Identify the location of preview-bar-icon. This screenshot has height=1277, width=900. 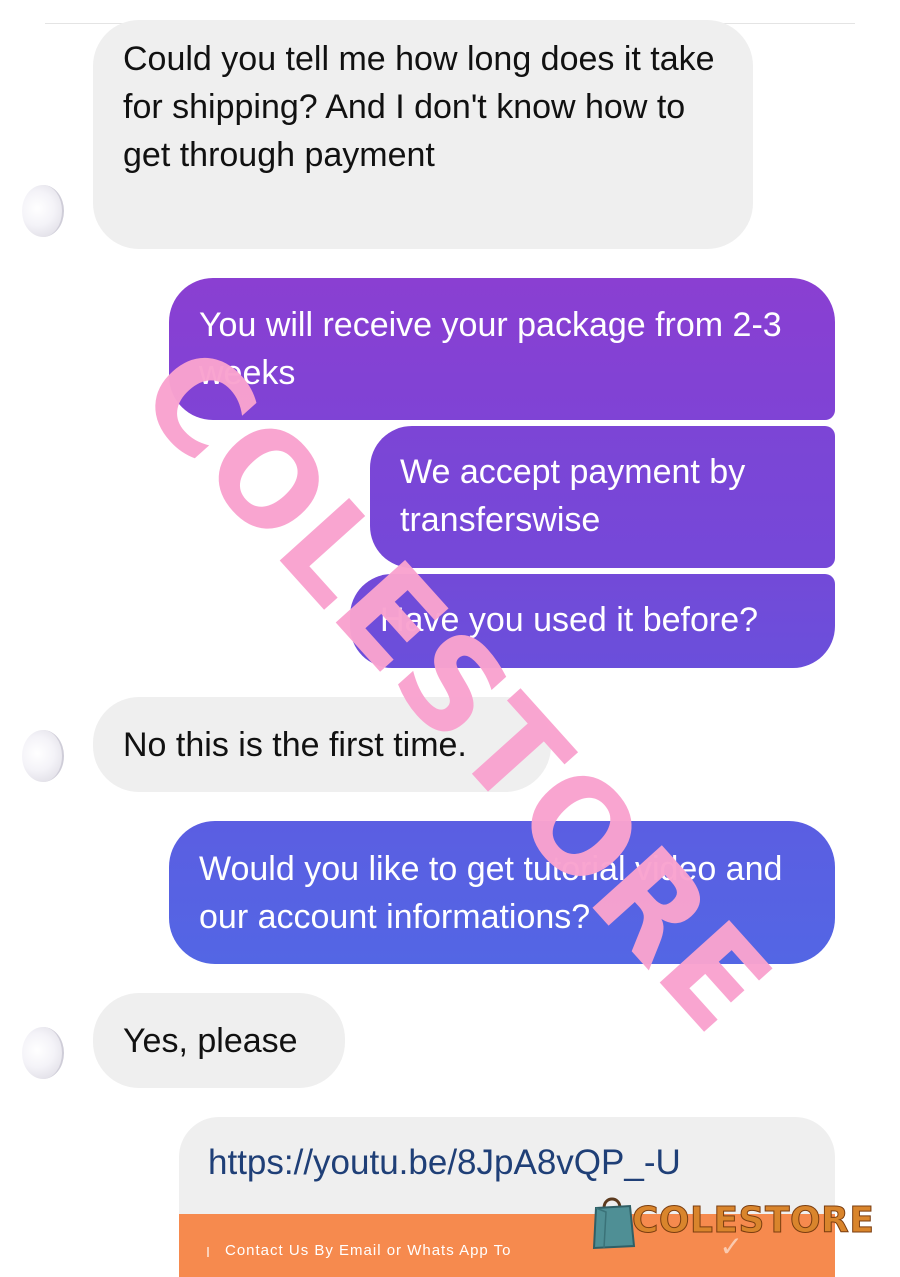
(208, 1252).